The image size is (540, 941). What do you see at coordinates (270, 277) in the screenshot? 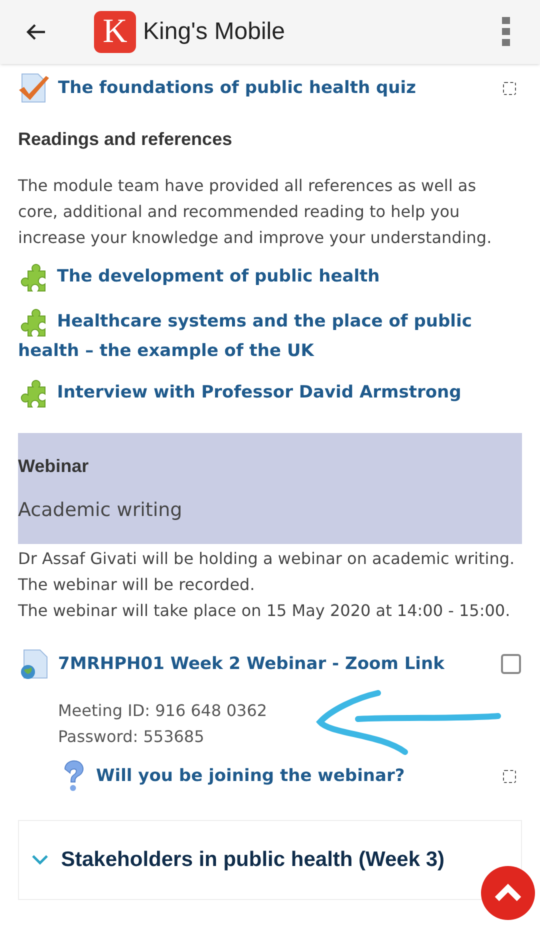
I see `resource-link: The development of public health` at bounding box center [270, 277].